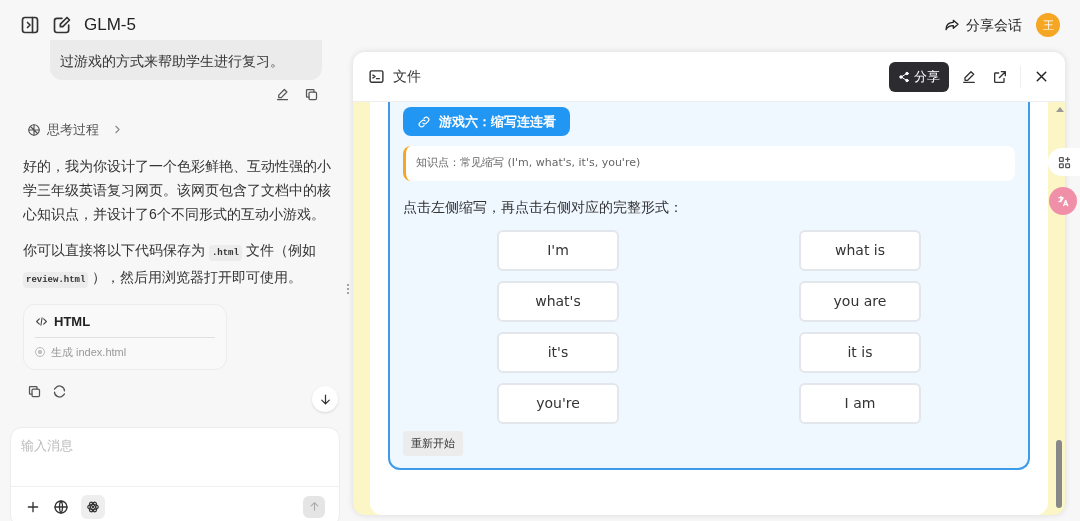 Image resolution: width=1080 pixels, height=521 pixels. What do you see at coordinates (860, 250) in the screenshot?
I see `word-card: what is` at bounding box center [860, 250].